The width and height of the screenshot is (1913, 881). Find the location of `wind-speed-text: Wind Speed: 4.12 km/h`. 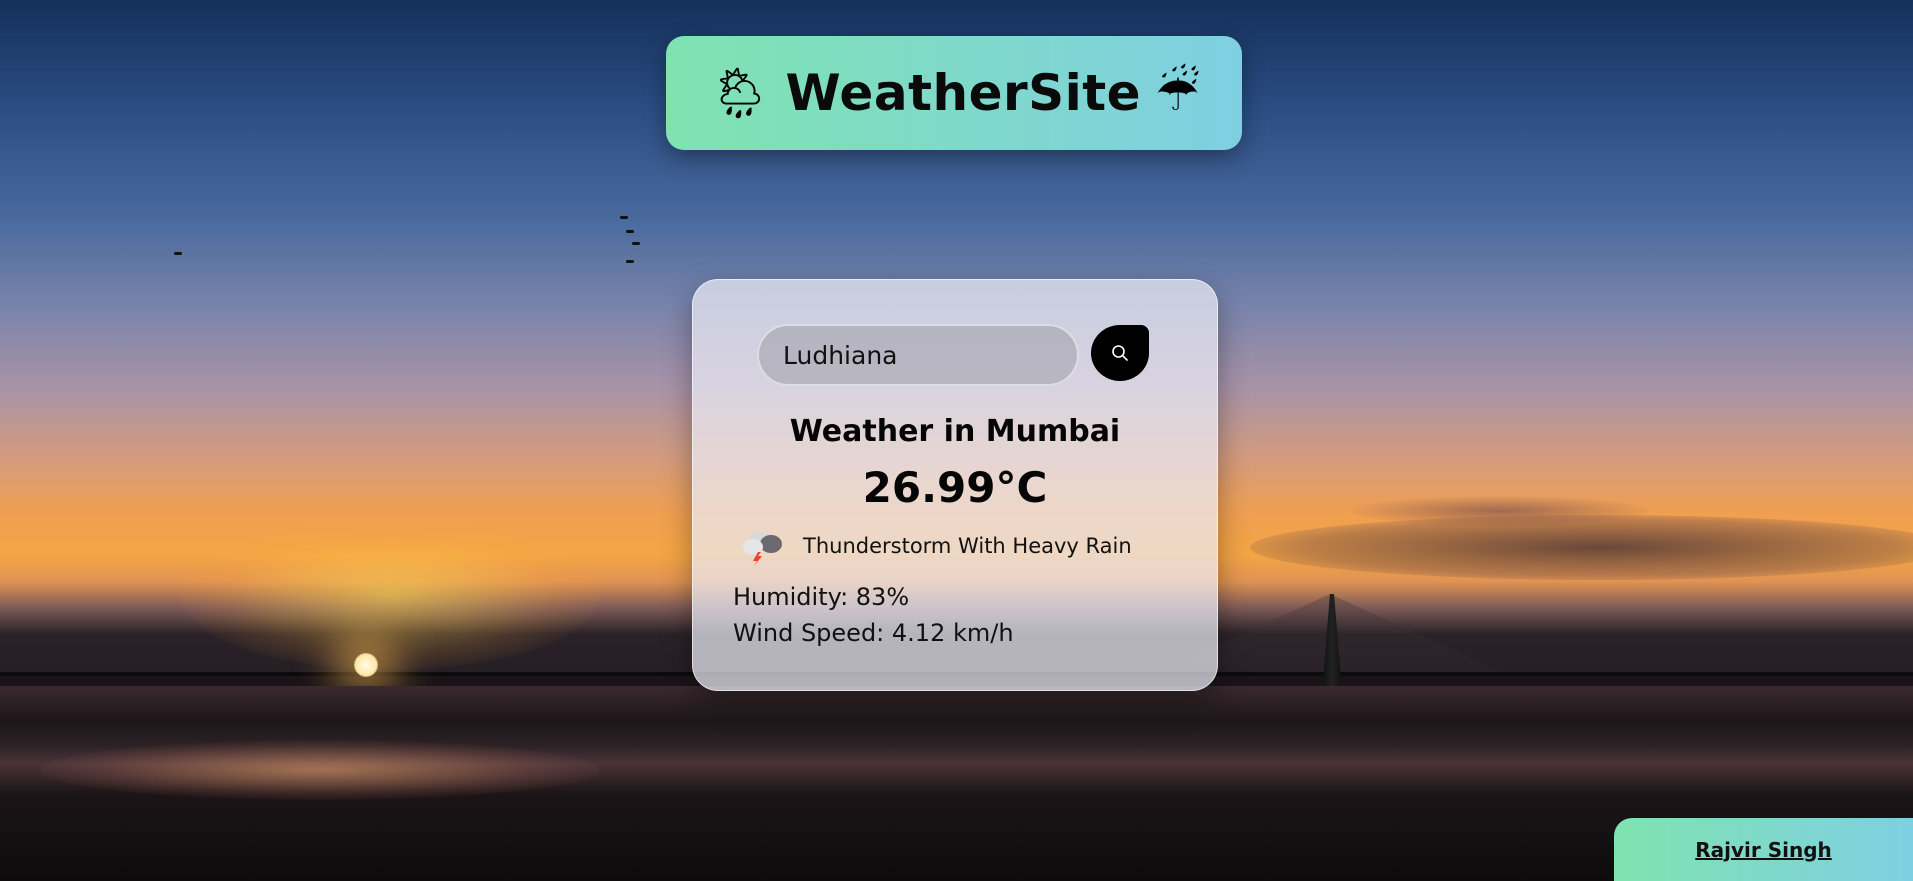

wind-speed-text: Wind Speed: 4.12 km/h is located at coordinates (873, 633).